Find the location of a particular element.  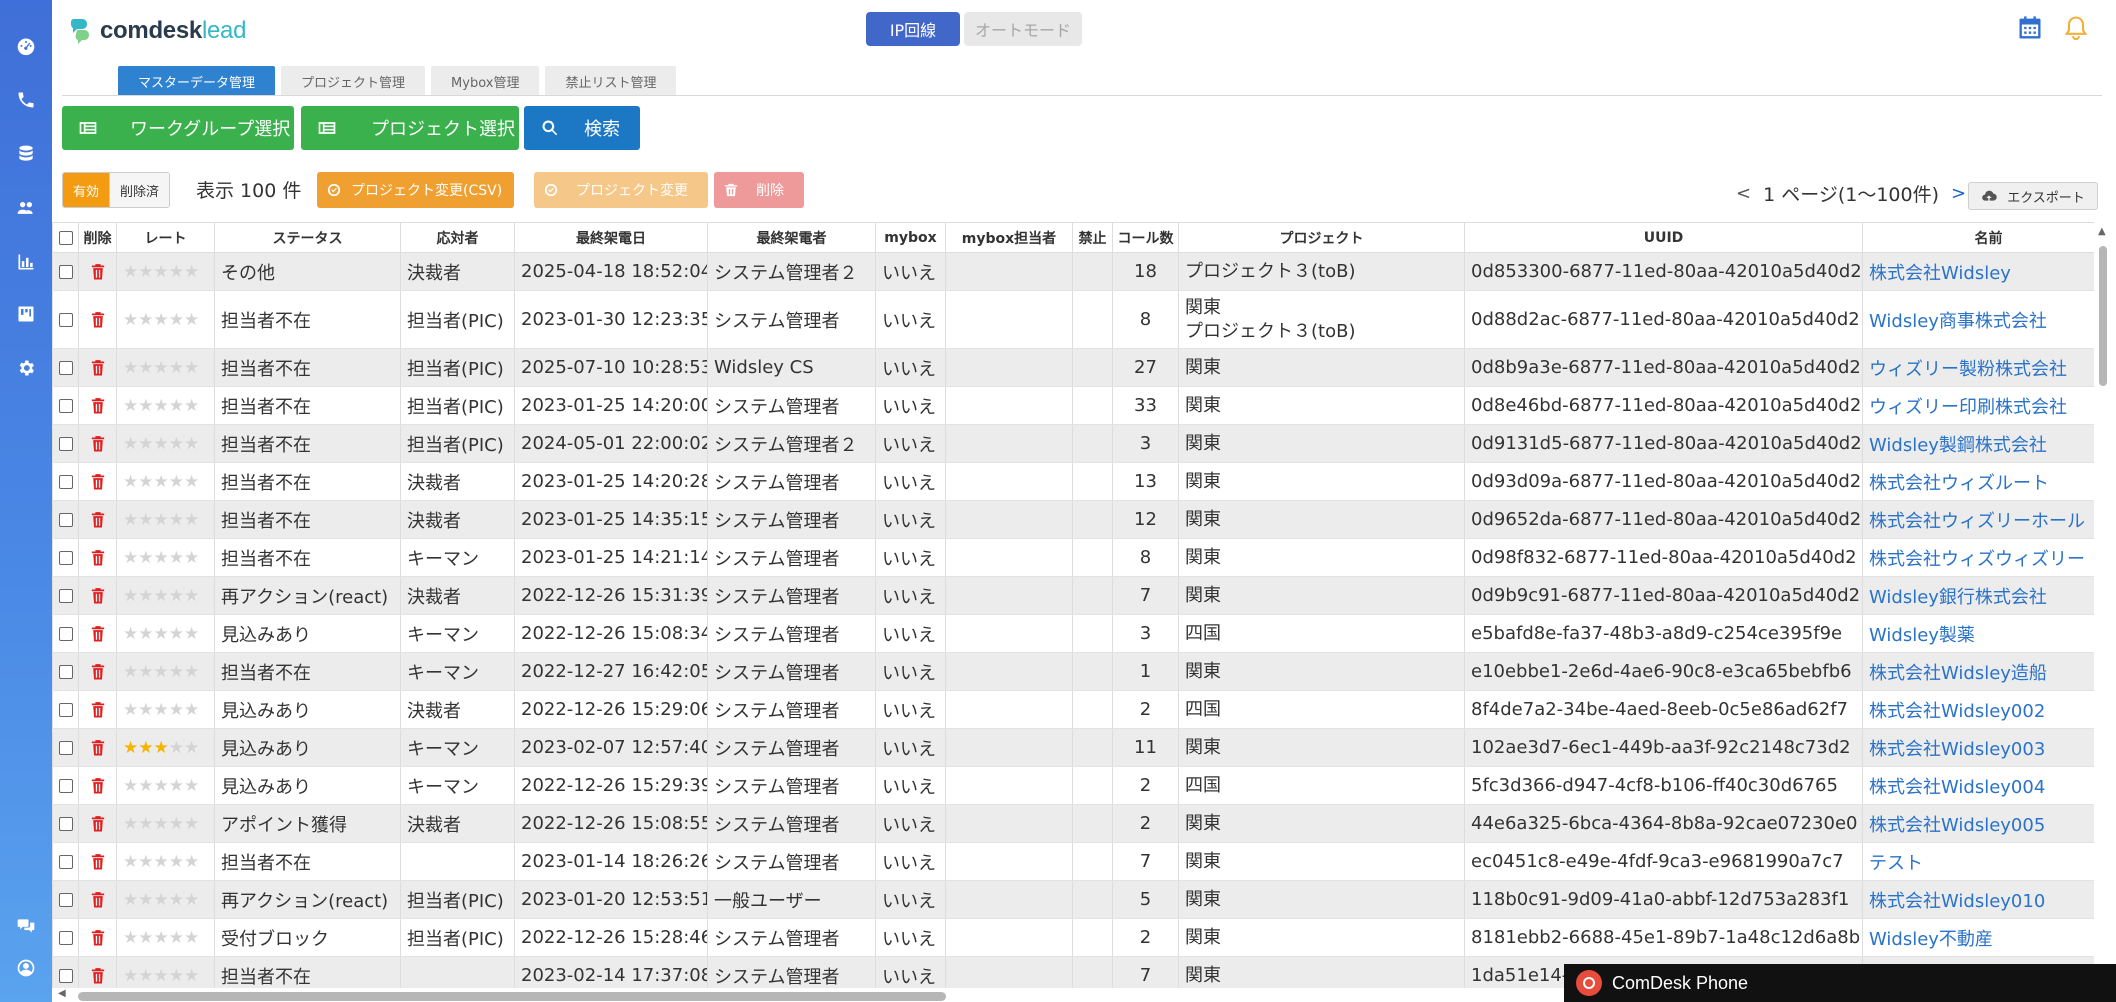

project-change-button: プロジェクト変更 is located at coordinates (621, 190).